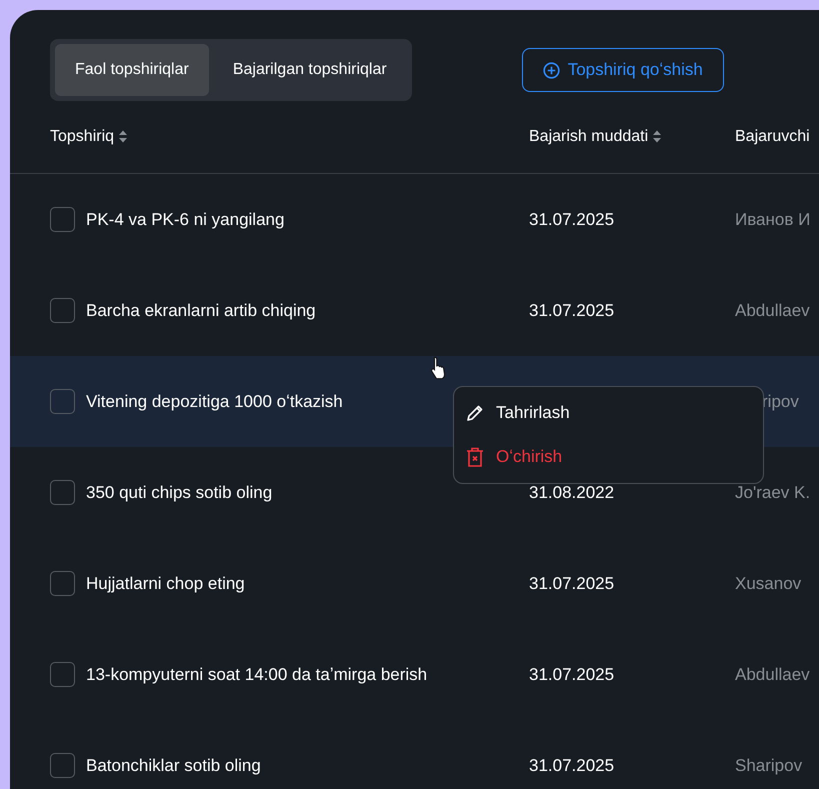 The height and width of the screenshot is (789, 819). I want to click on column-header: Bajaruvchi, so click(772, 136).